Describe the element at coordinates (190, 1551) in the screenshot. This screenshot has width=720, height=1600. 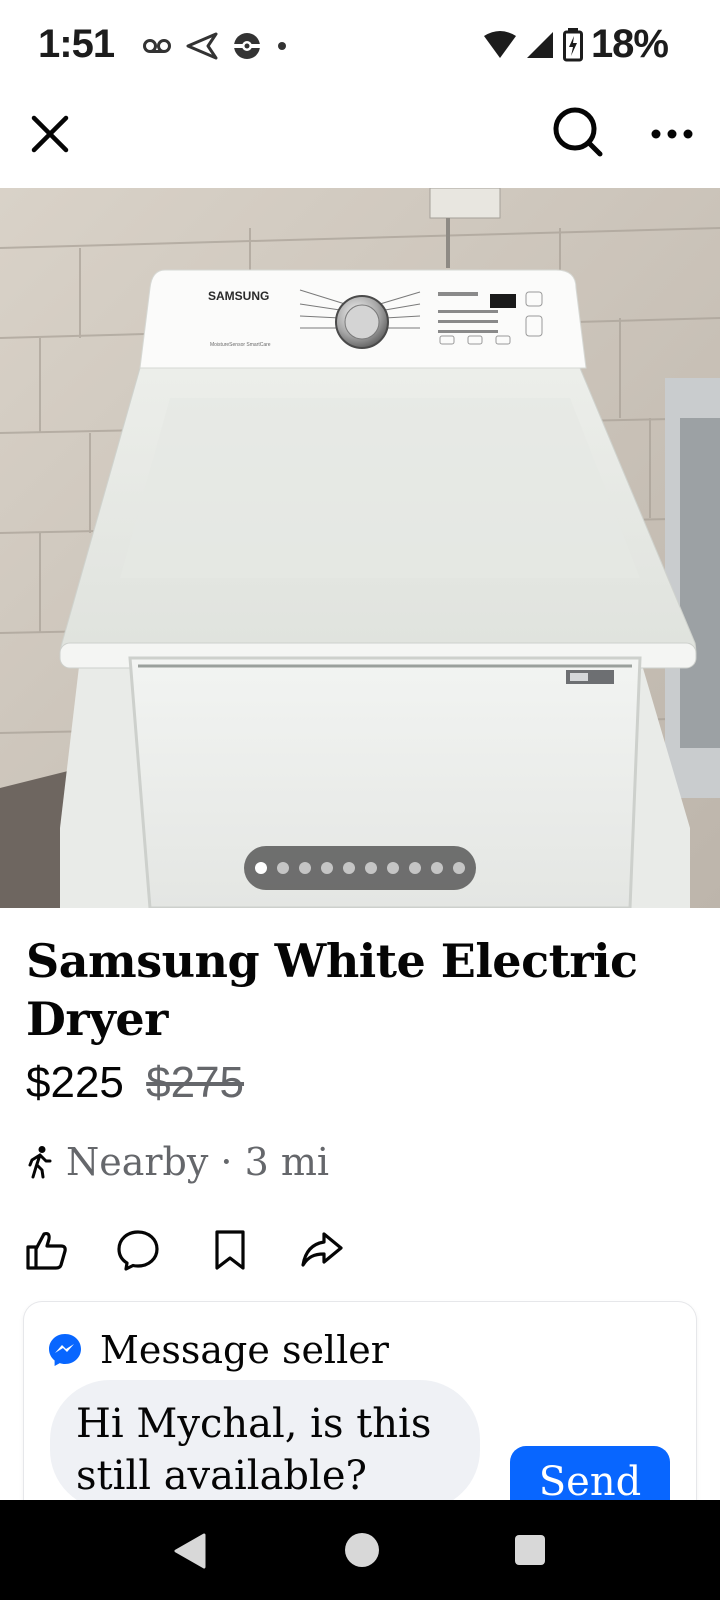
I see `back-icon` at that location.